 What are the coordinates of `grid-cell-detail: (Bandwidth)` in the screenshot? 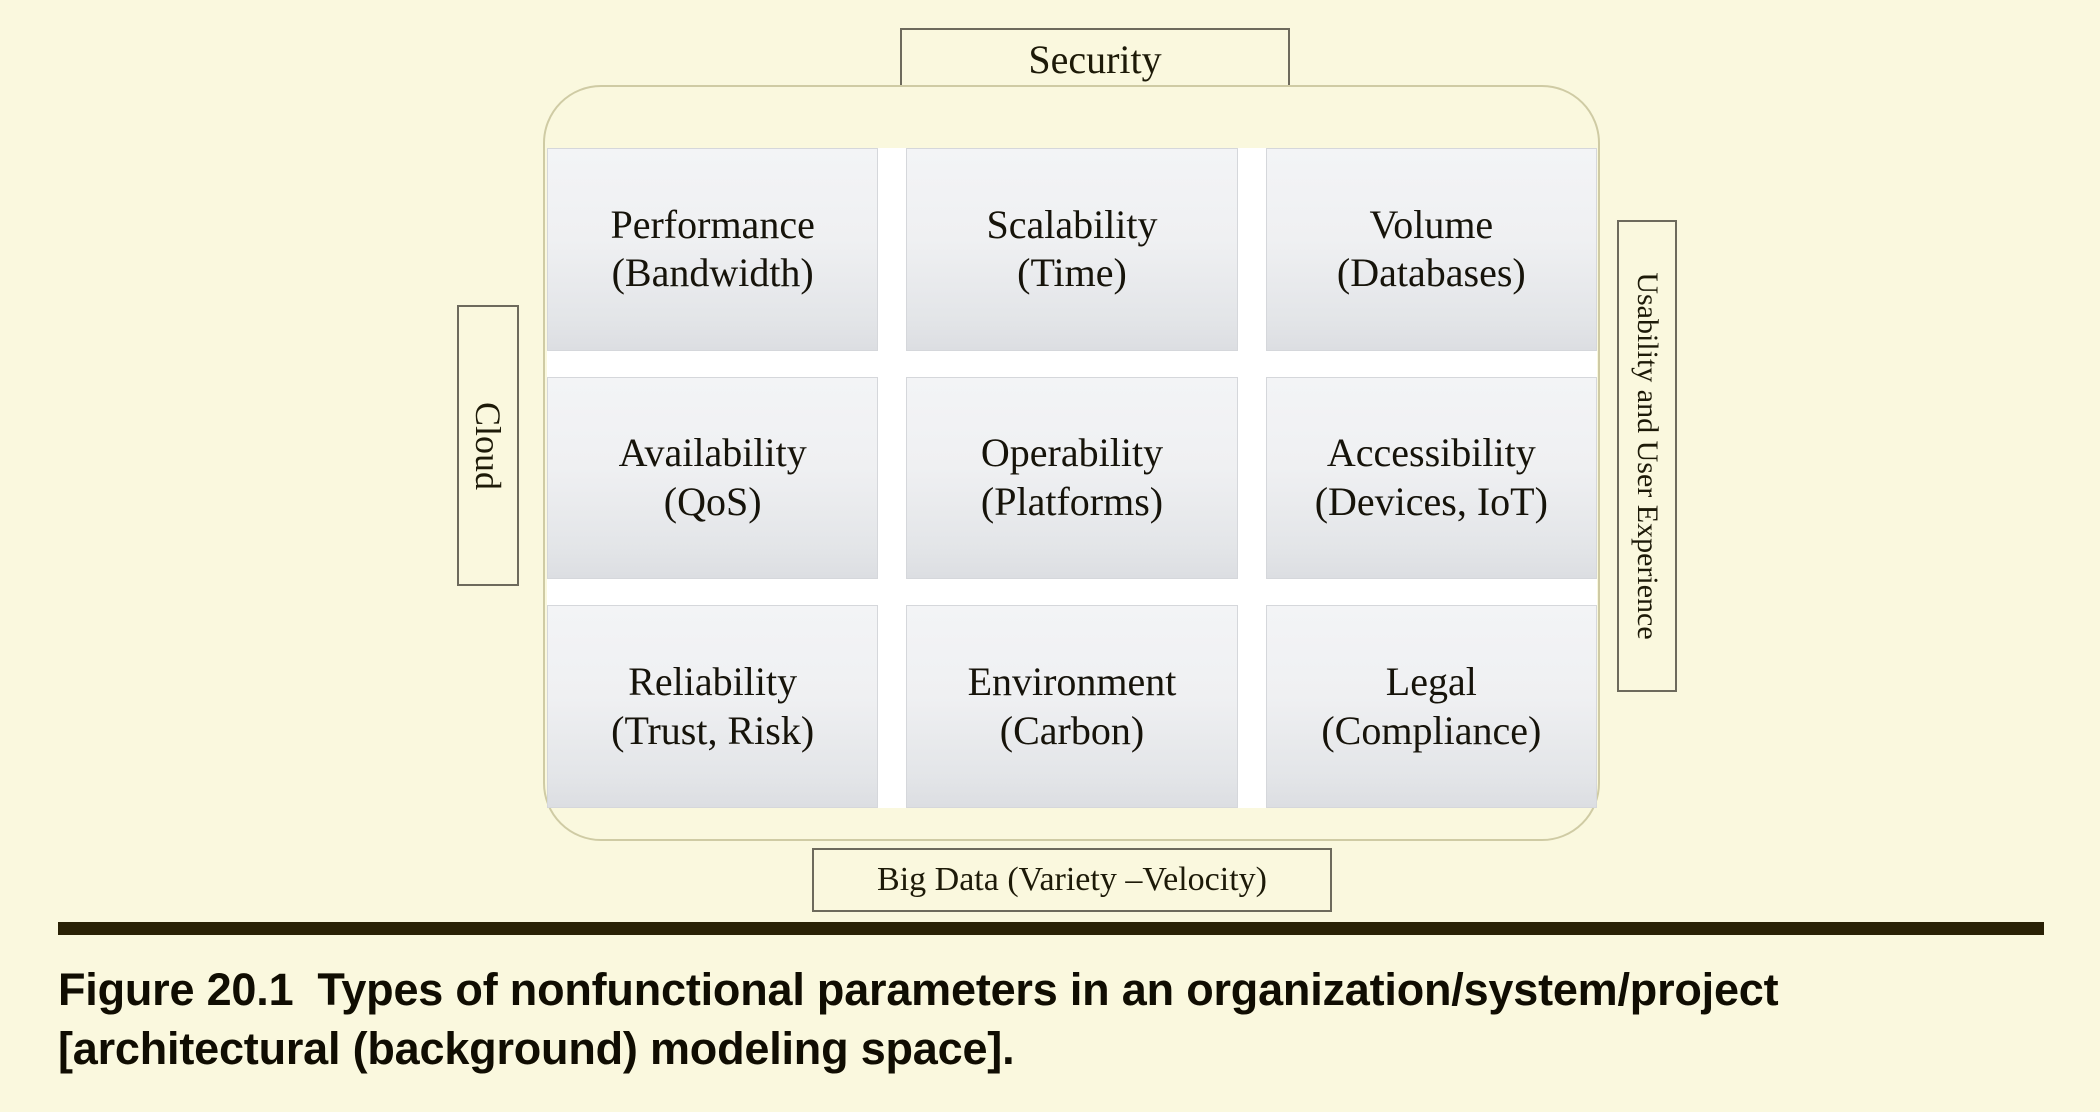 It's located at (712, 273).